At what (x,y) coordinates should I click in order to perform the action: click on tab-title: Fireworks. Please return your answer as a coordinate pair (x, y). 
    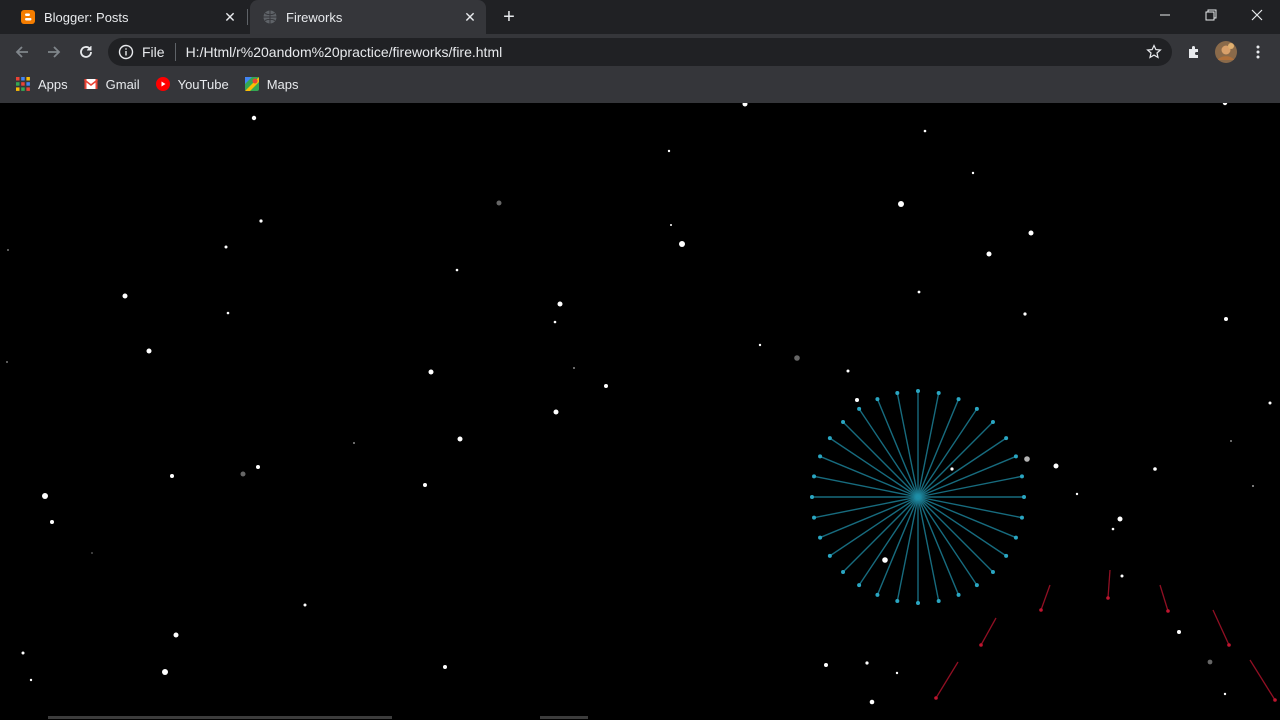
    Looking at the image, I should click on (314, 17).